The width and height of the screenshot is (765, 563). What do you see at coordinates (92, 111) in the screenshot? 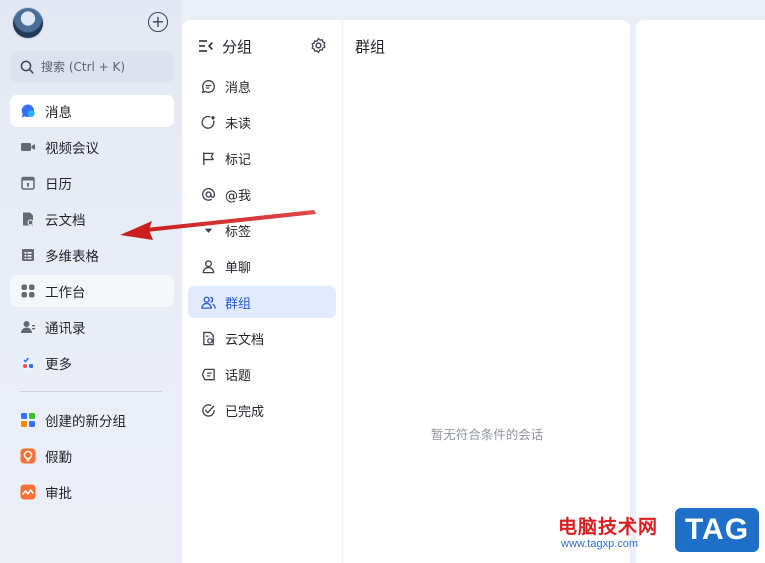
I see `sidebar-item-messages: 消息` at bounding box center [92, 111].